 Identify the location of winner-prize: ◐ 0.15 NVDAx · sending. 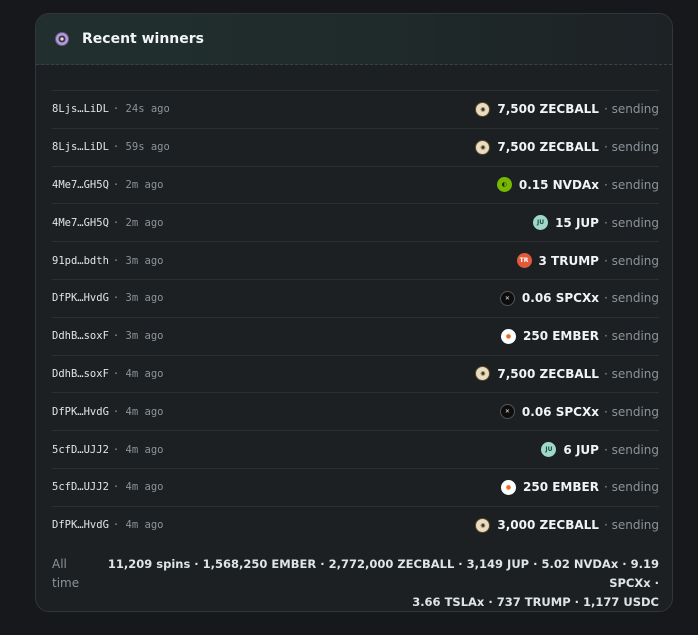
(577, 185).